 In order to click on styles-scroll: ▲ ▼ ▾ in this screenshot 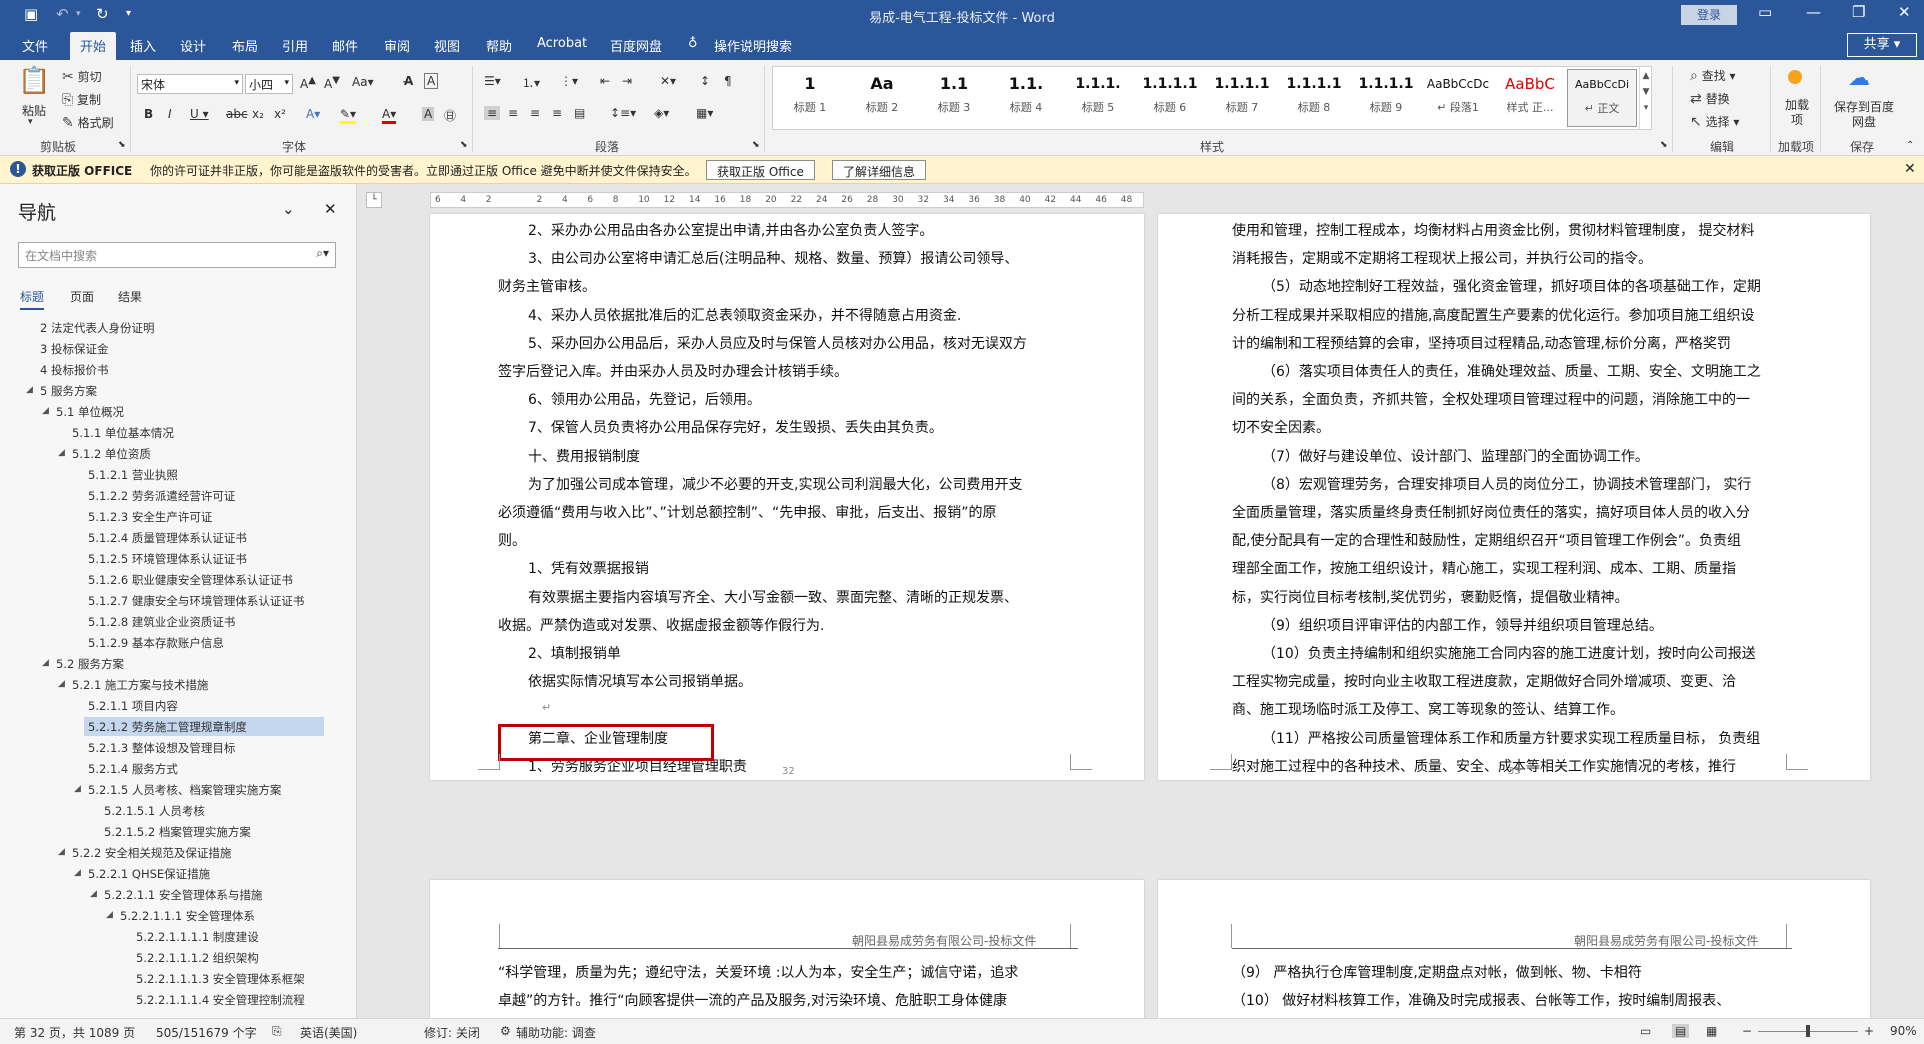, I will do `click(1645, 98)`.